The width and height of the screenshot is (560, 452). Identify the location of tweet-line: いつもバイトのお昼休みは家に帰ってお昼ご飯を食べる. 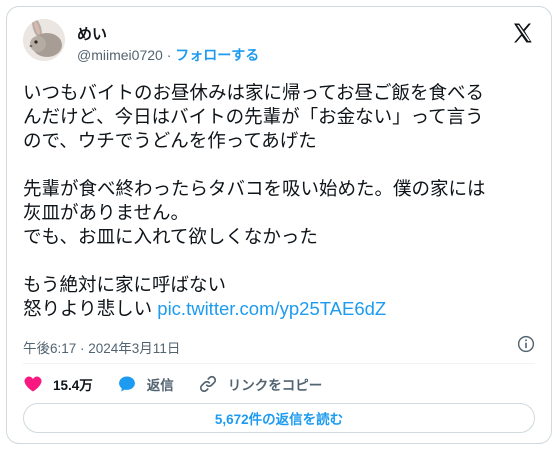
(254, 92).